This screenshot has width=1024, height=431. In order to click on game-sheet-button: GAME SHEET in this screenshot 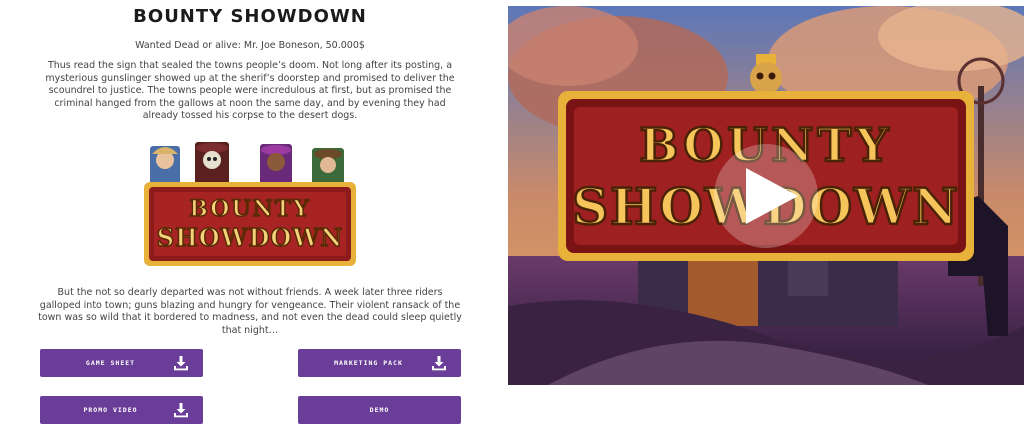, I will do `click(121, 363)`.